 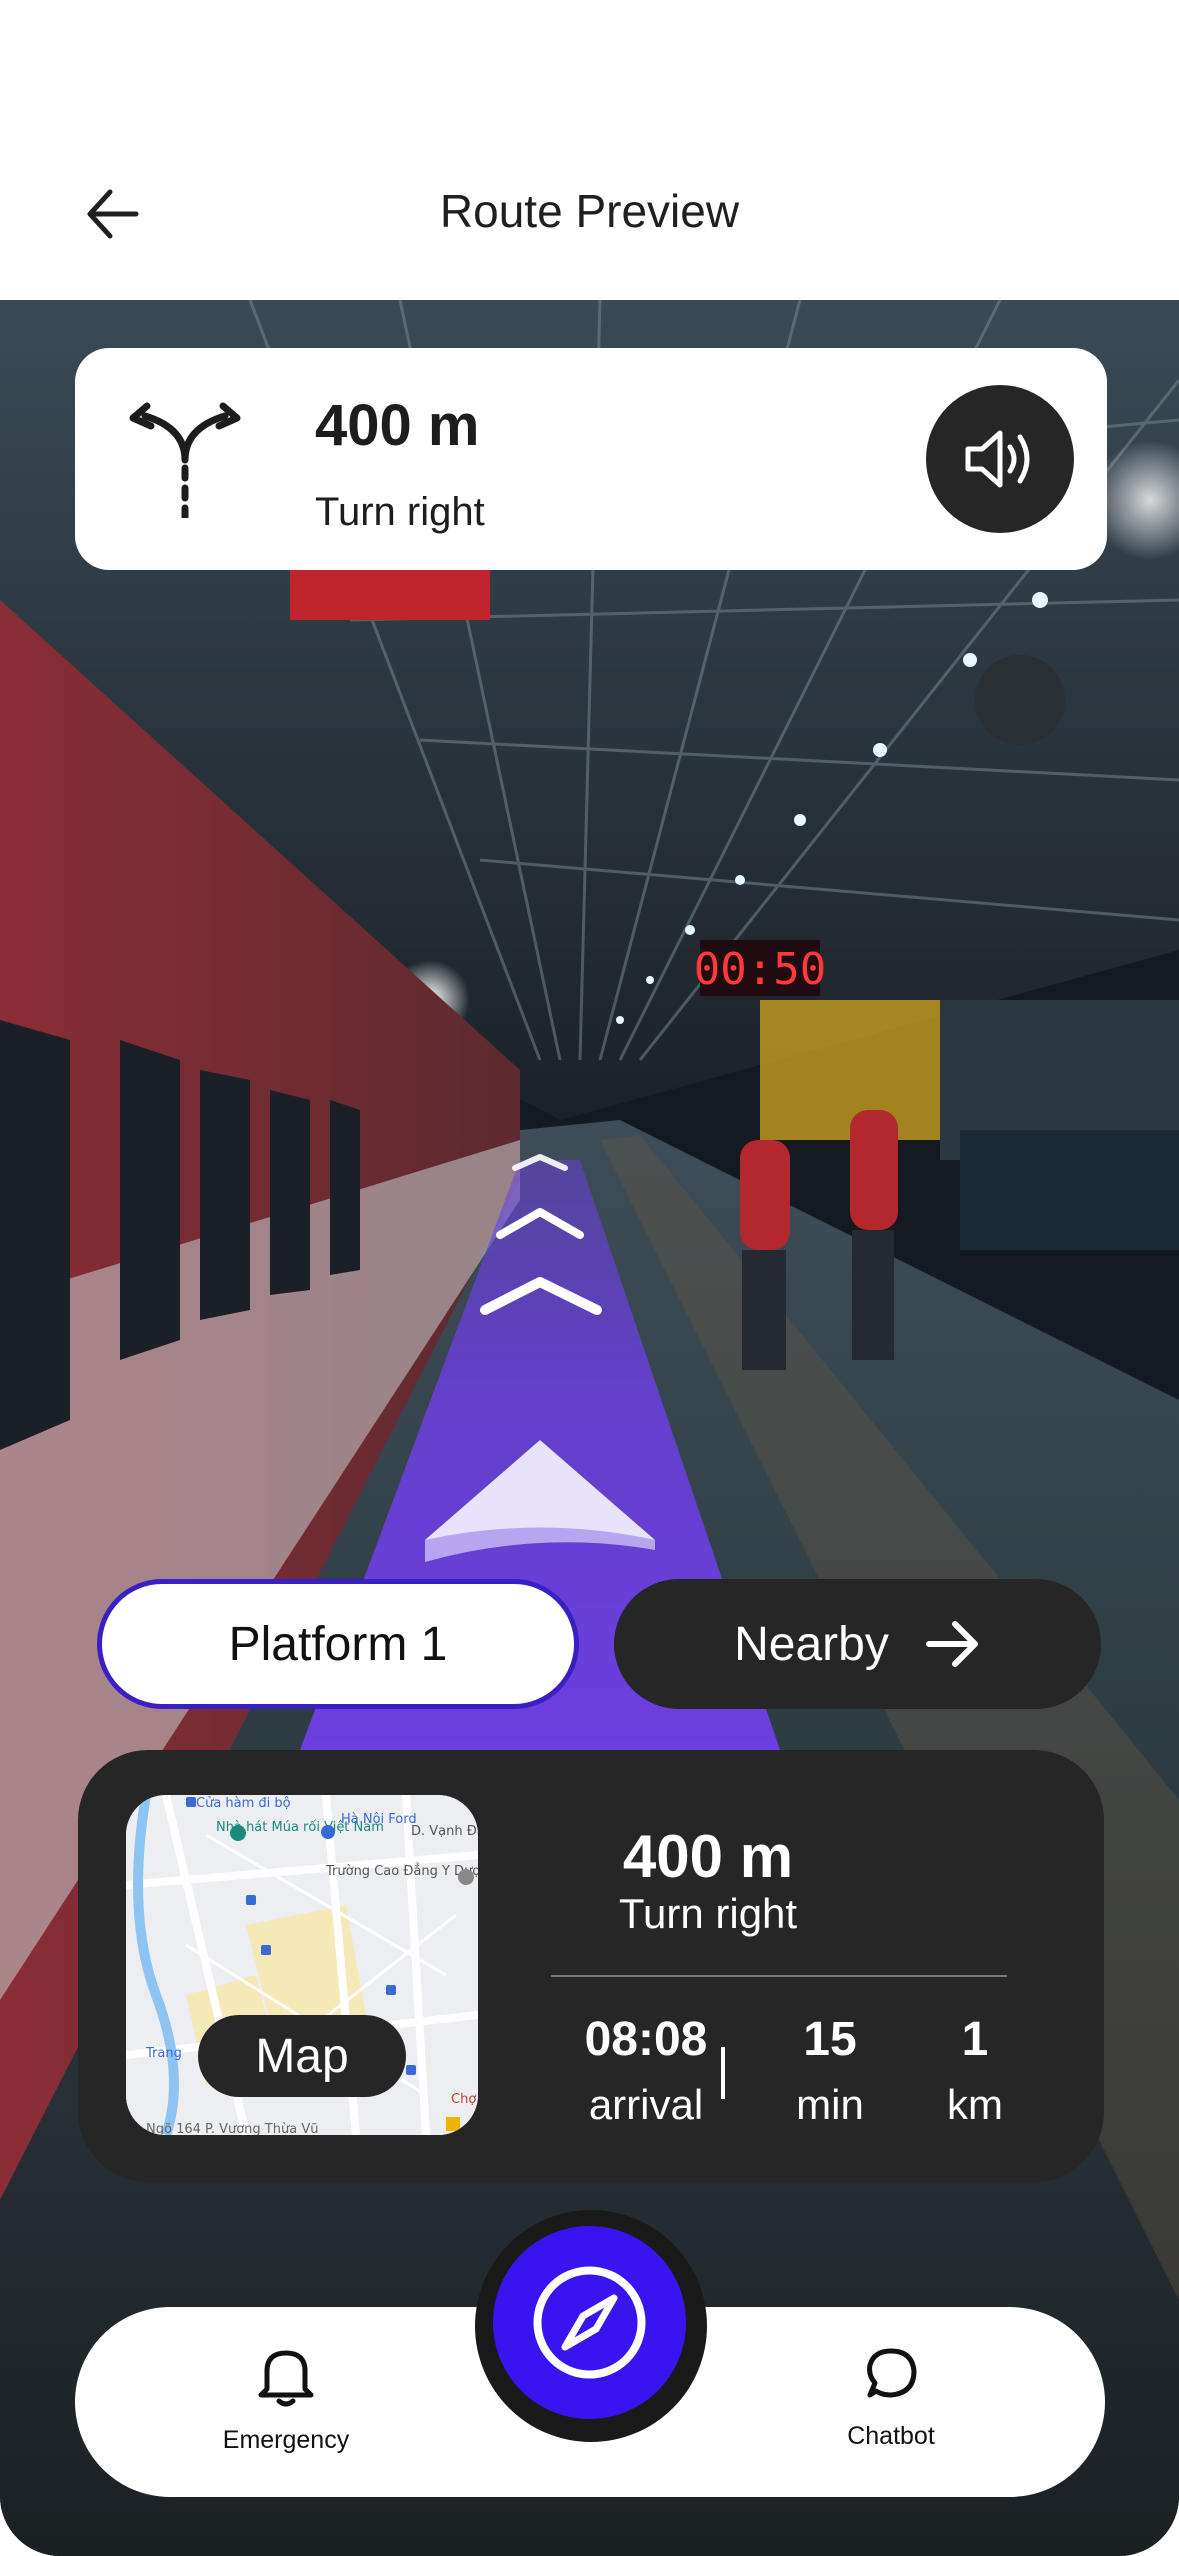 What do you see at coordinates (892, 2373) in the screenshot?
I see `chat-bubble-icon` at bounding box center [892, 2373].